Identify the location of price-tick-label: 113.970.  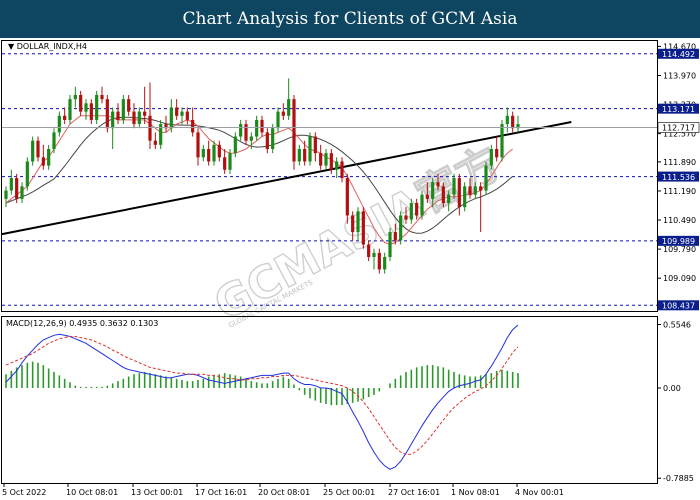
(679, 75).